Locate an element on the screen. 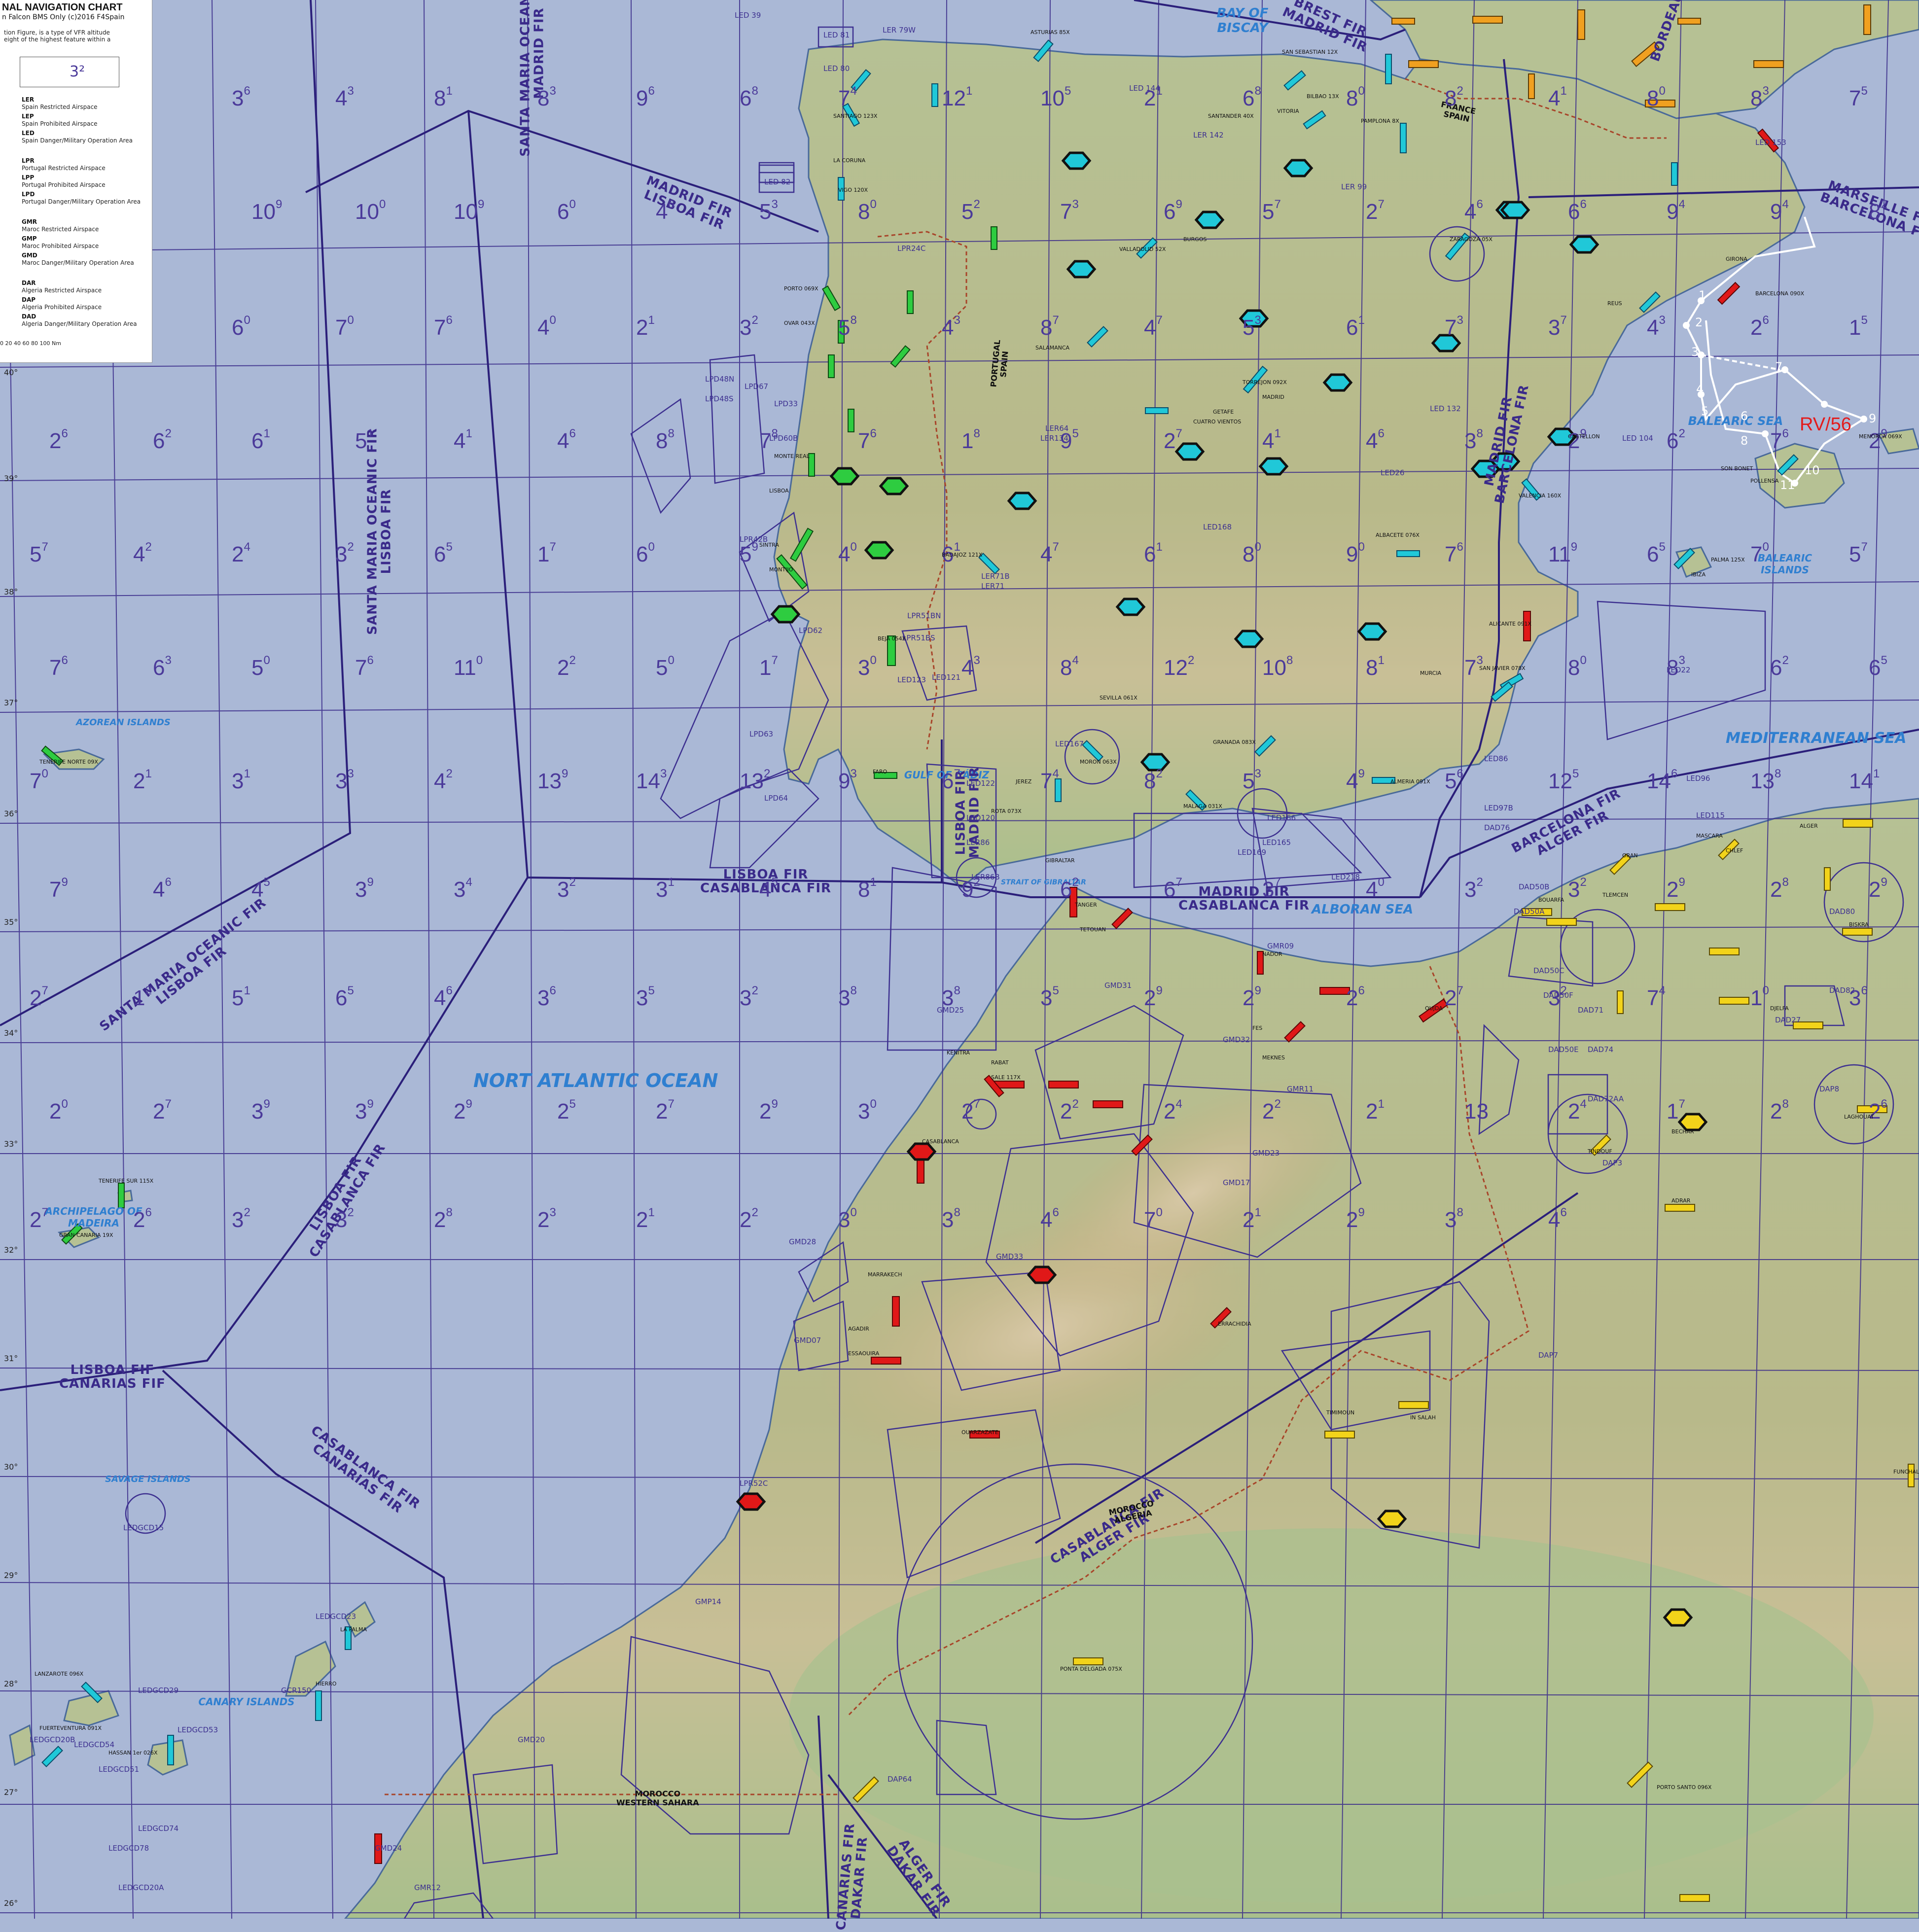  airspace-zone-code: LED120 is located at coordinates (981, 817).